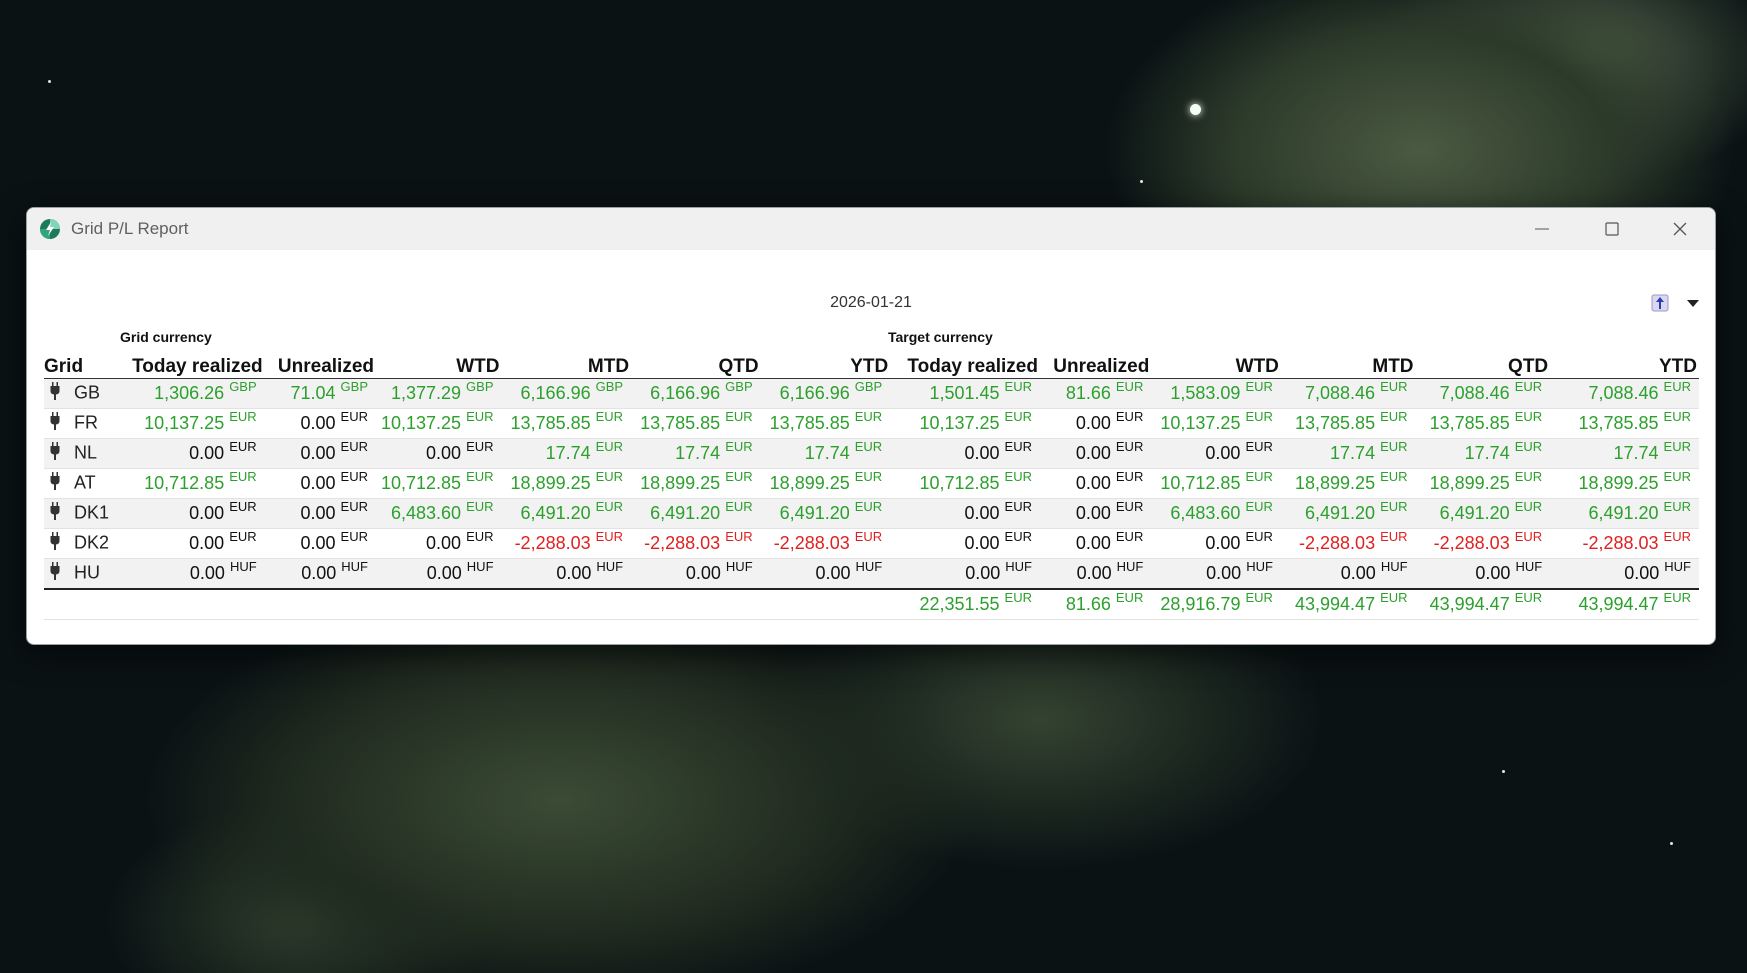 This screenshot has height=973, width=1747. What do you see at coordinates (1693, 303) in the screenshot?
I see `dropdown-caret-icon` at bounding box center [1693, 303].